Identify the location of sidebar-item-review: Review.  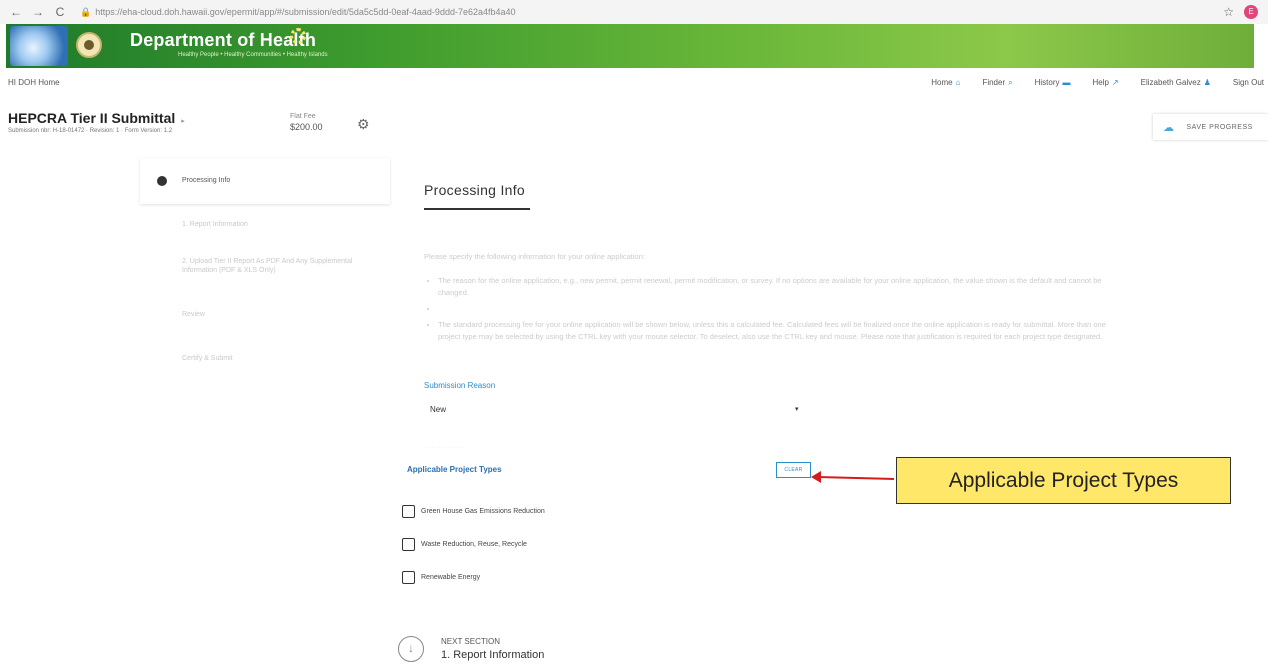
(193, 314).